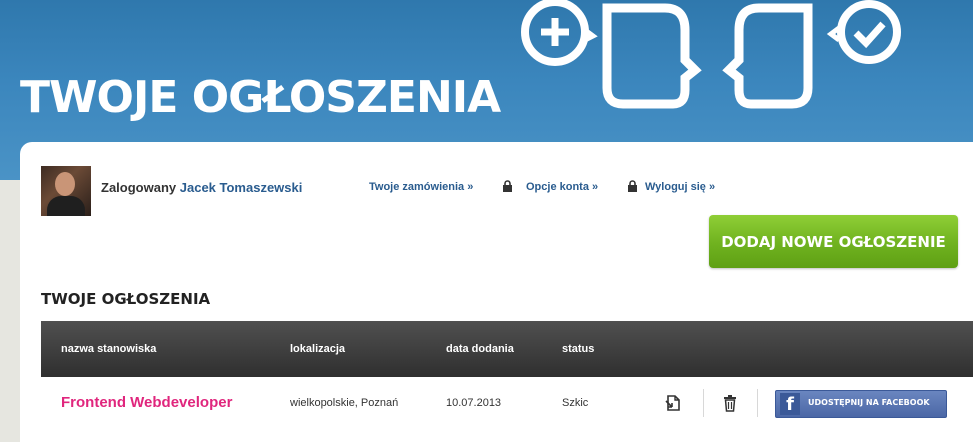  What do you see at coordinates (474, 403) in the screenshot?
I see `job-date: 10.07.2013` at bounding box center [474, 403].